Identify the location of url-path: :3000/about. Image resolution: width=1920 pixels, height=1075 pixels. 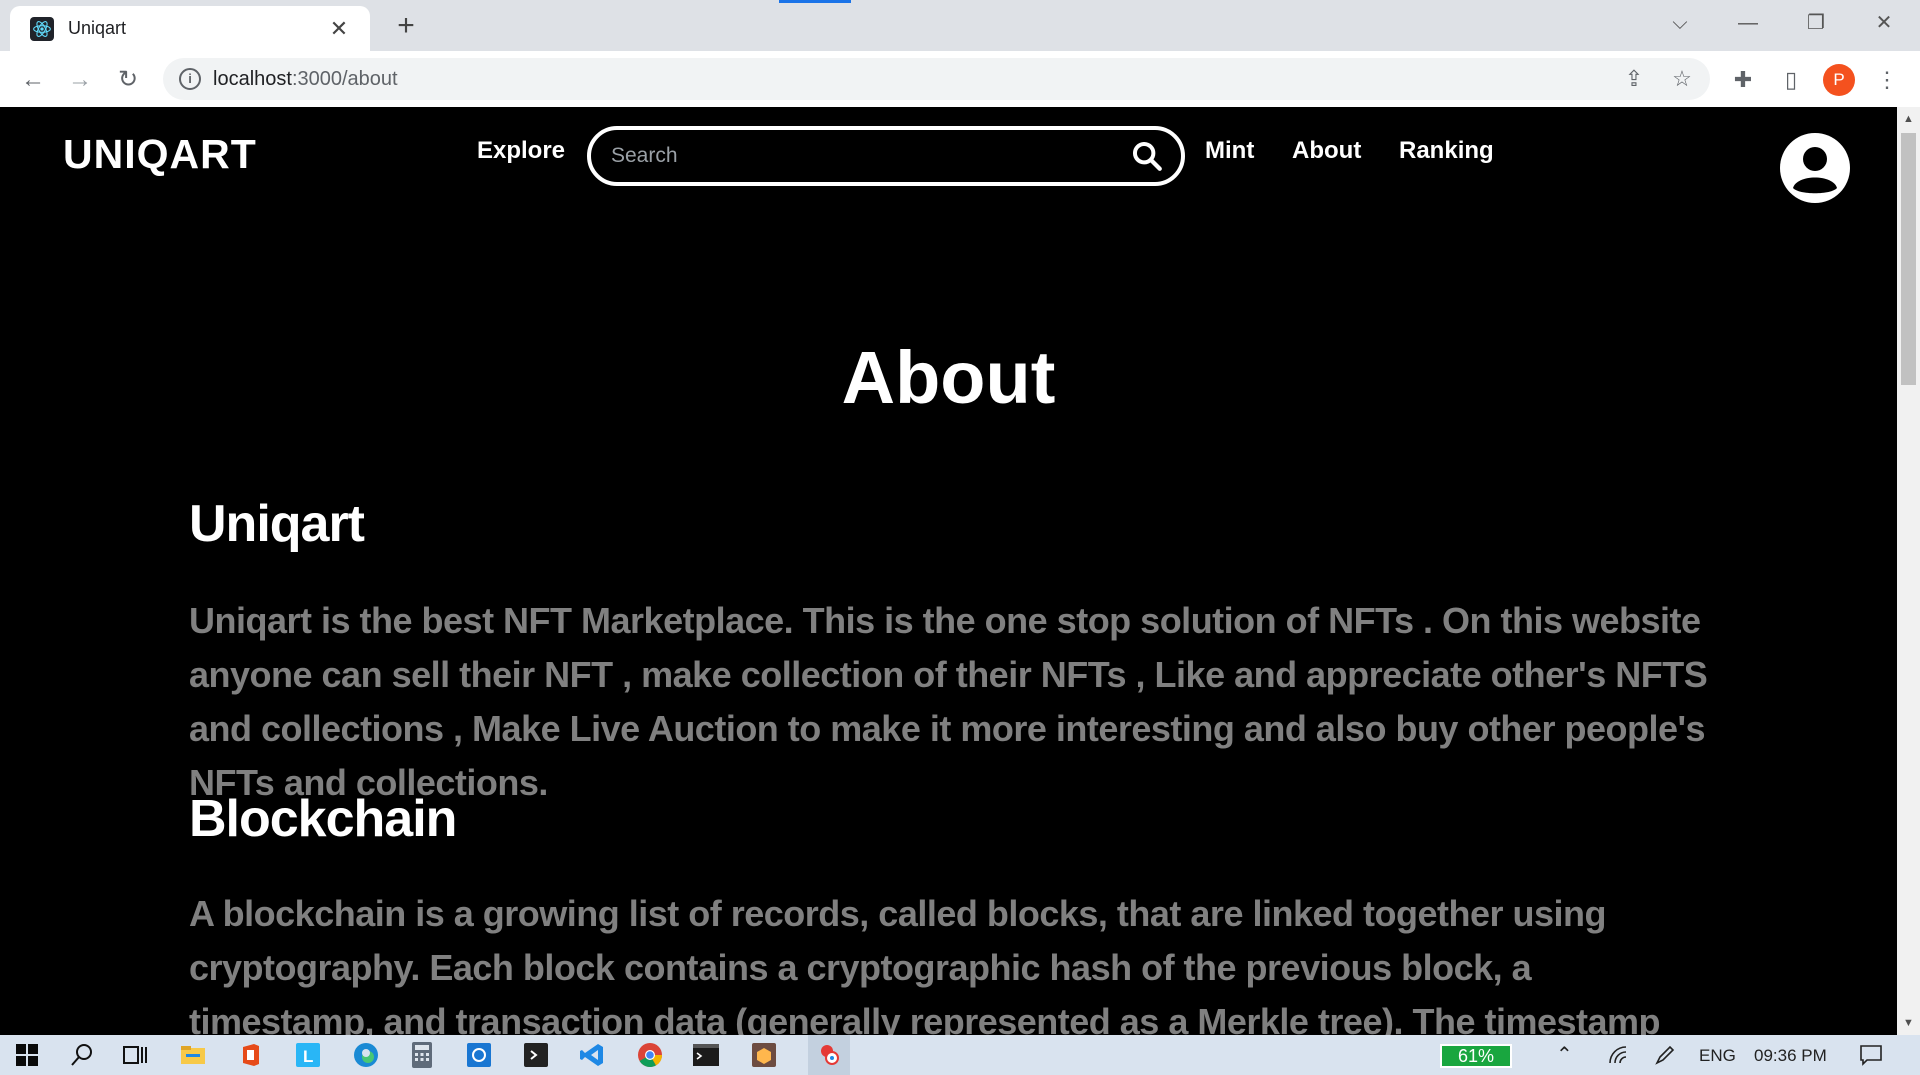
(344, 79).